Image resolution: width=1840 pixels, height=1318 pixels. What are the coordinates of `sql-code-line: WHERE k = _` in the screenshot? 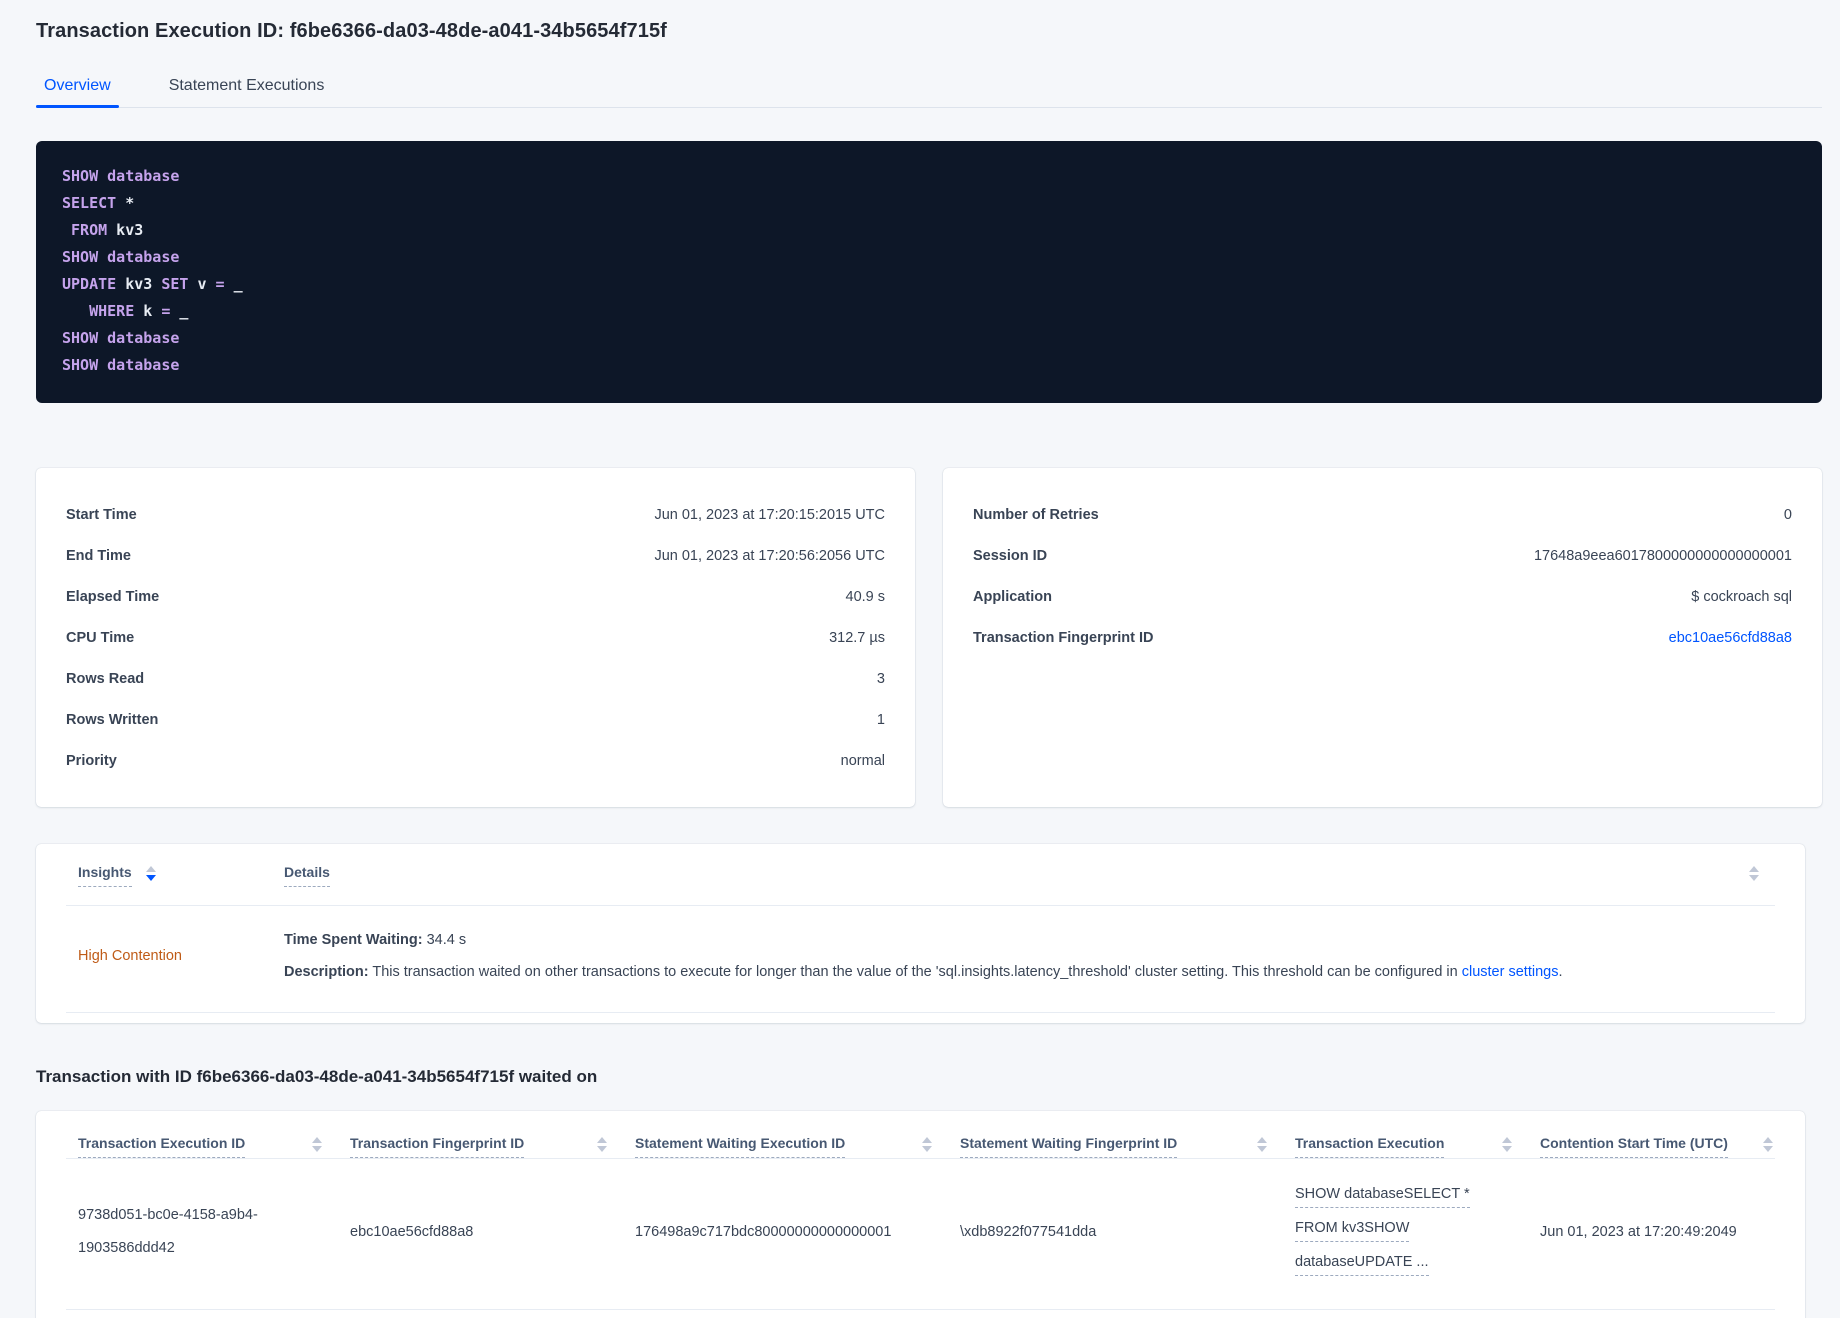 It's located at (139, 311).